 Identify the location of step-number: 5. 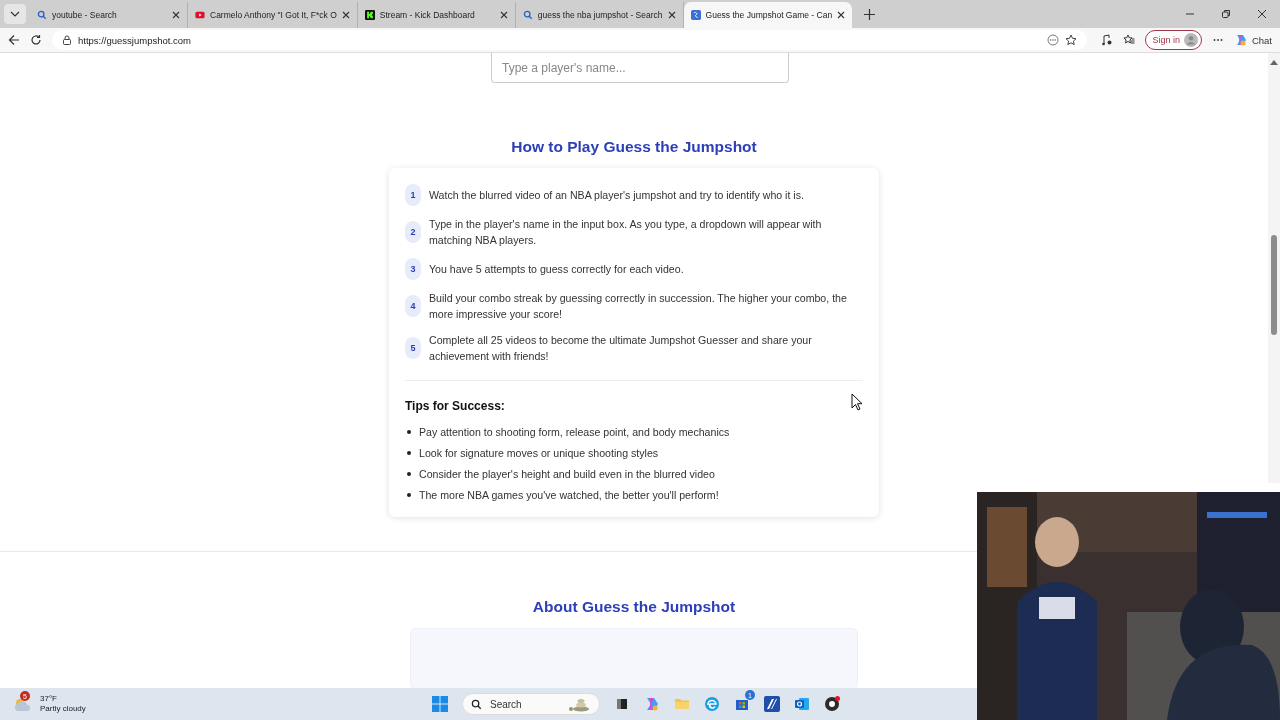
(413, 348).